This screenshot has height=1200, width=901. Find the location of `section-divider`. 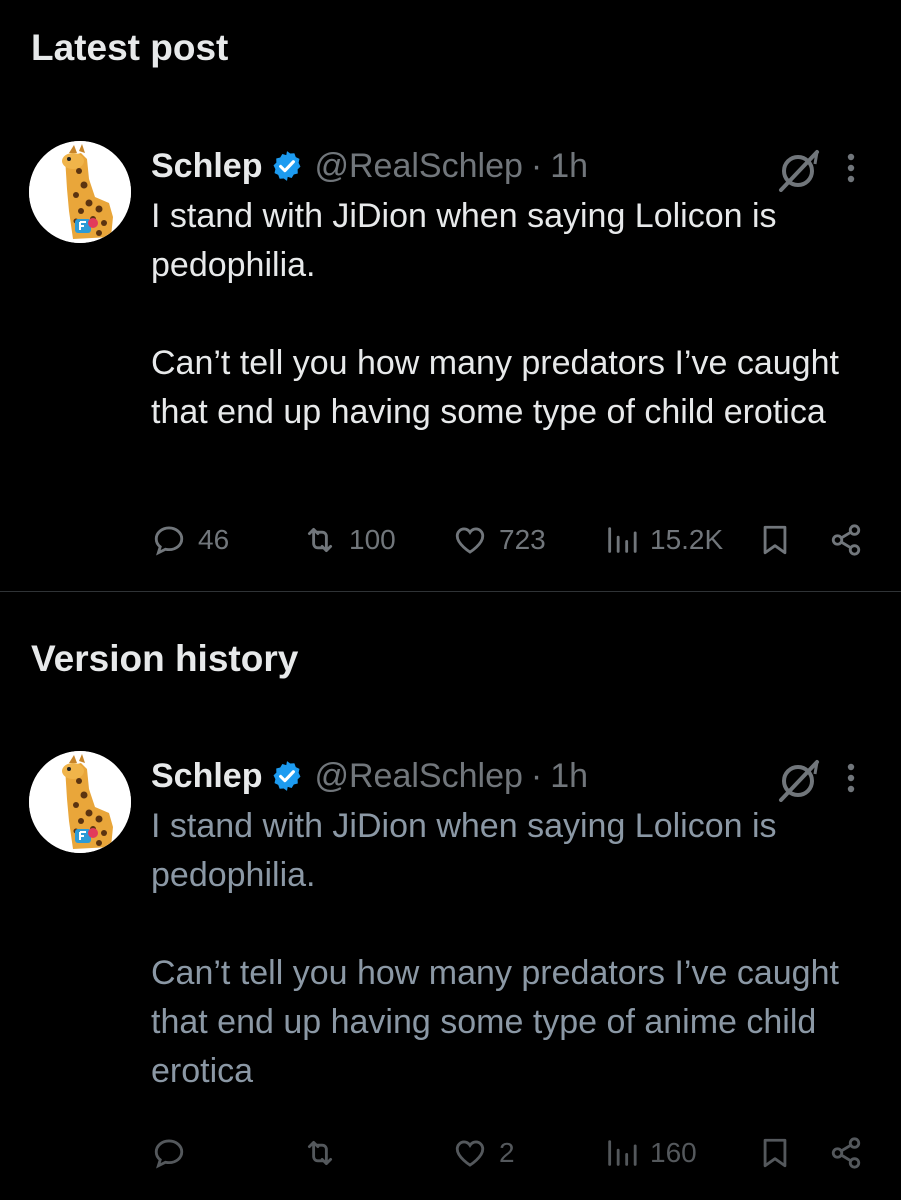

section-divider is located at coordinates (450, 591).